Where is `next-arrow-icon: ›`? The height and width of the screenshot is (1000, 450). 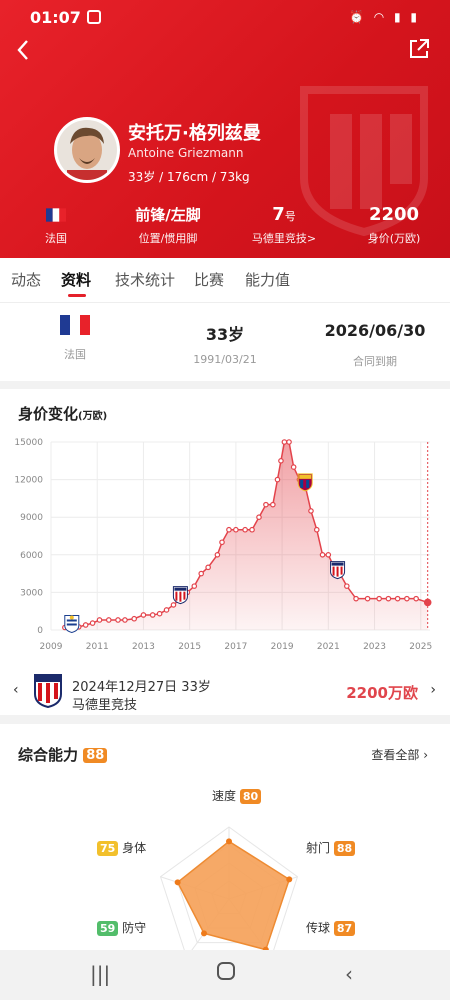
next-arrow-icon: › is located at coordinates (433, 690).